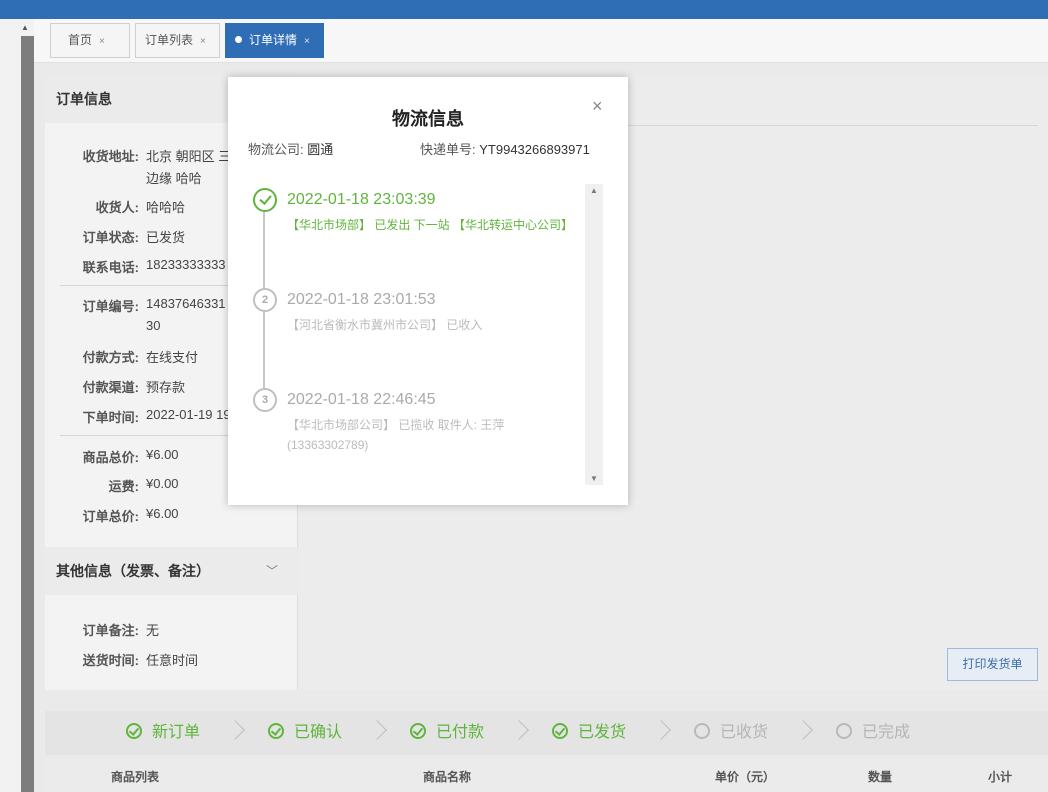 The image size is (1048, 792). I want to click on event-description: 【华北市场部】 已发出 下一站 【华北转运中心公司】, so click(430, 225).